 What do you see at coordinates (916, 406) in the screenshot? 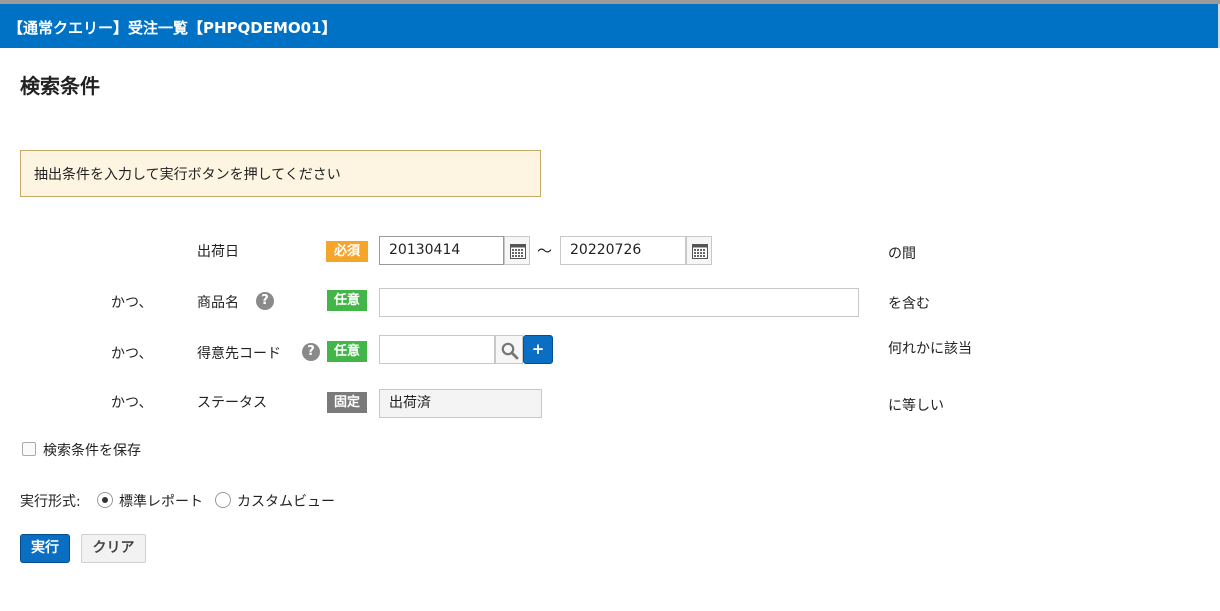
I see `operator-equals: に等しい` at bounding box center [916, 406].